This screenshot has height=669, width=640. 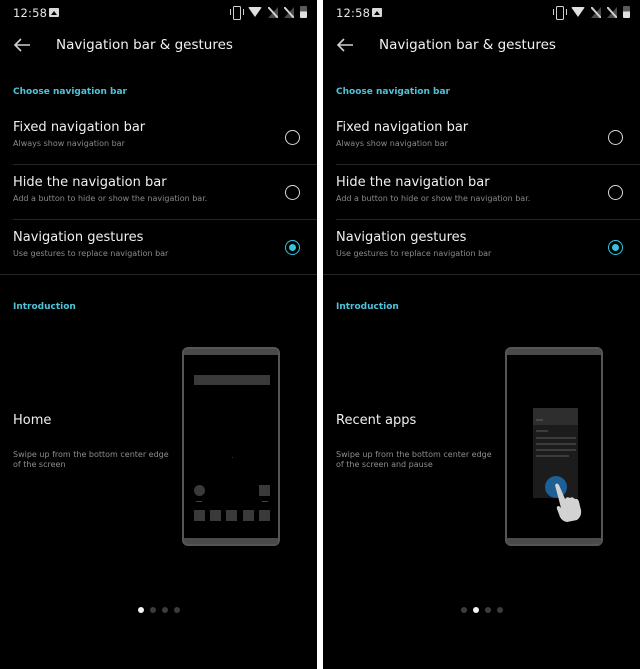 What do you see at coordinates (376, 420) in the screenshot?
I see `gesture-title: Recent apps` at bounding box center [376, 420].